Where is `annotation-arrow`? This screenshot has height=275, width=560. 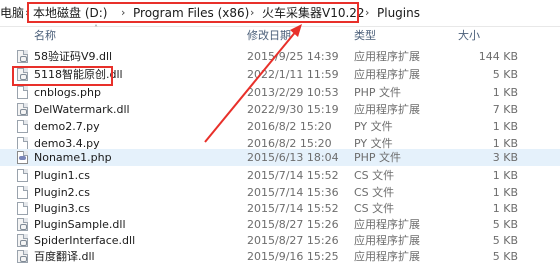 annotation-arrow is located at coordinates (253, 83).